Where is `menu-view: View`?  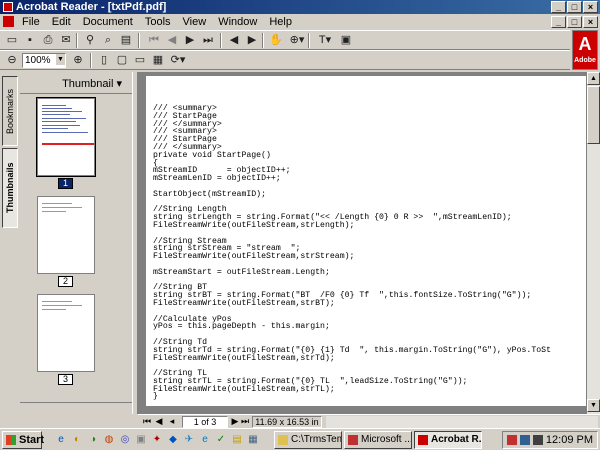
menu-view: View is located at coordinates (195, 22).